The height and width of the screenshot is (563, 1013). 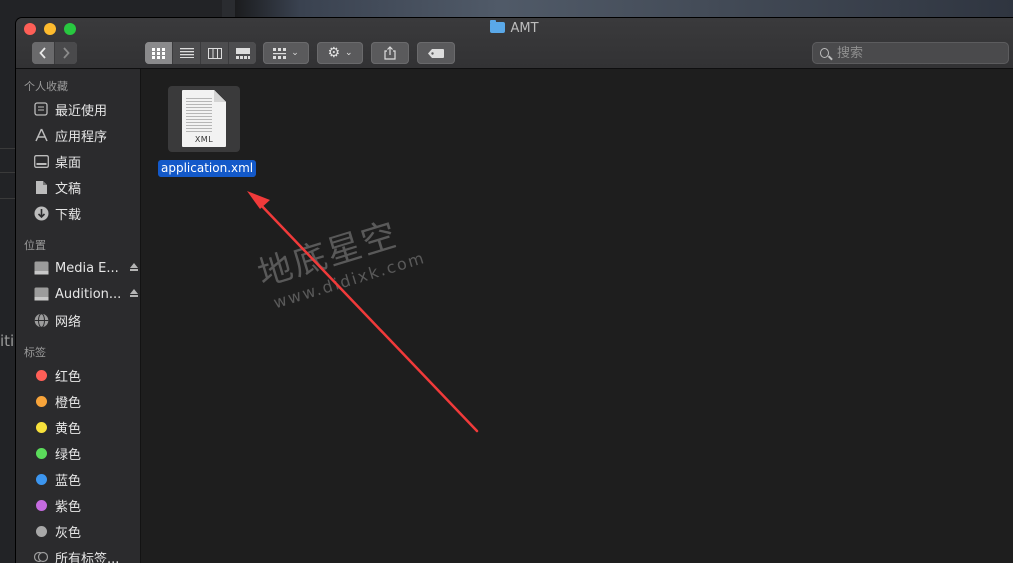 I want to click on sidebar-item-label: 绿色, so click(x=68, y=455).